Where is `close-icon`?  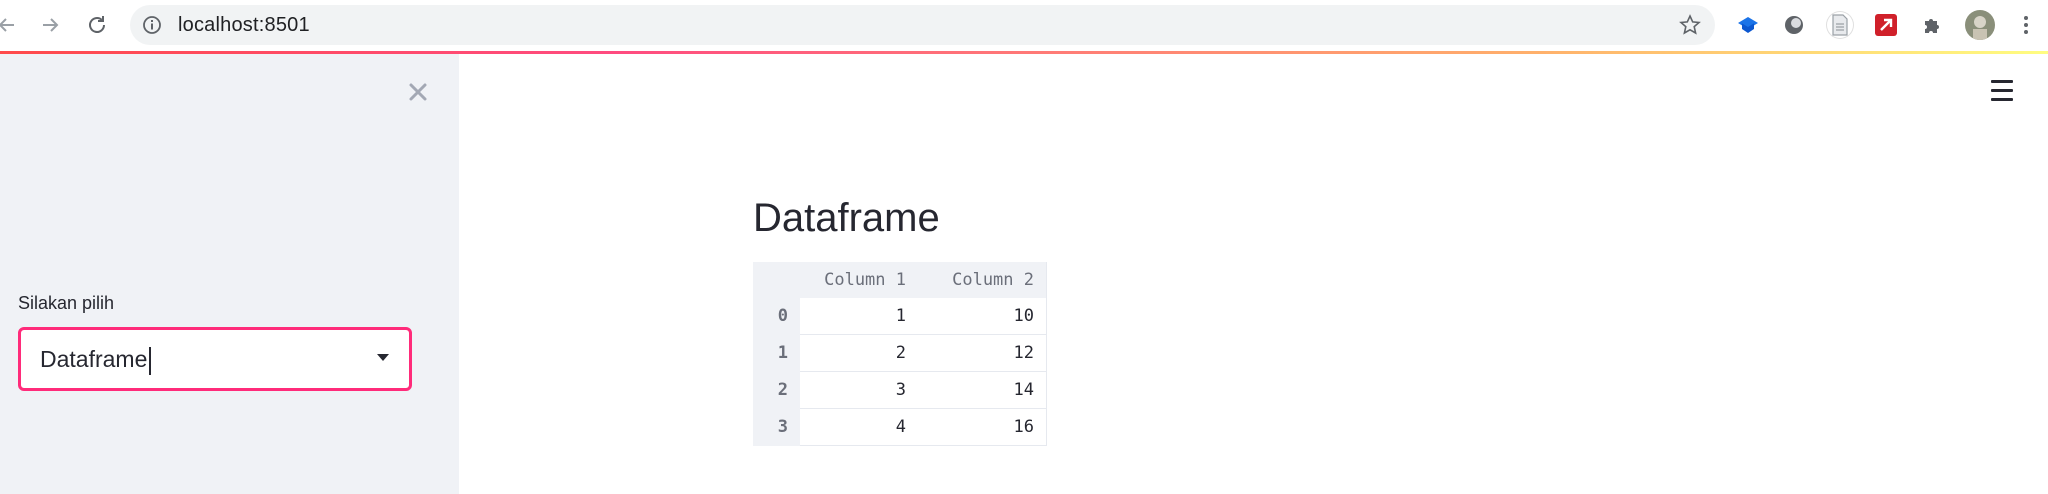
close-icon is located at coordinates (418, 92).